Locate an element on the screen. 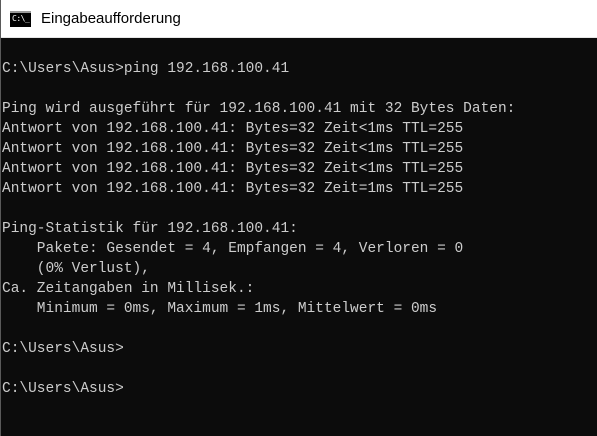 The width and height of the screenshot is (597, 436). console-line: Ca. Zeitangaben in Millisek.: is located at coordinates (128, 289).